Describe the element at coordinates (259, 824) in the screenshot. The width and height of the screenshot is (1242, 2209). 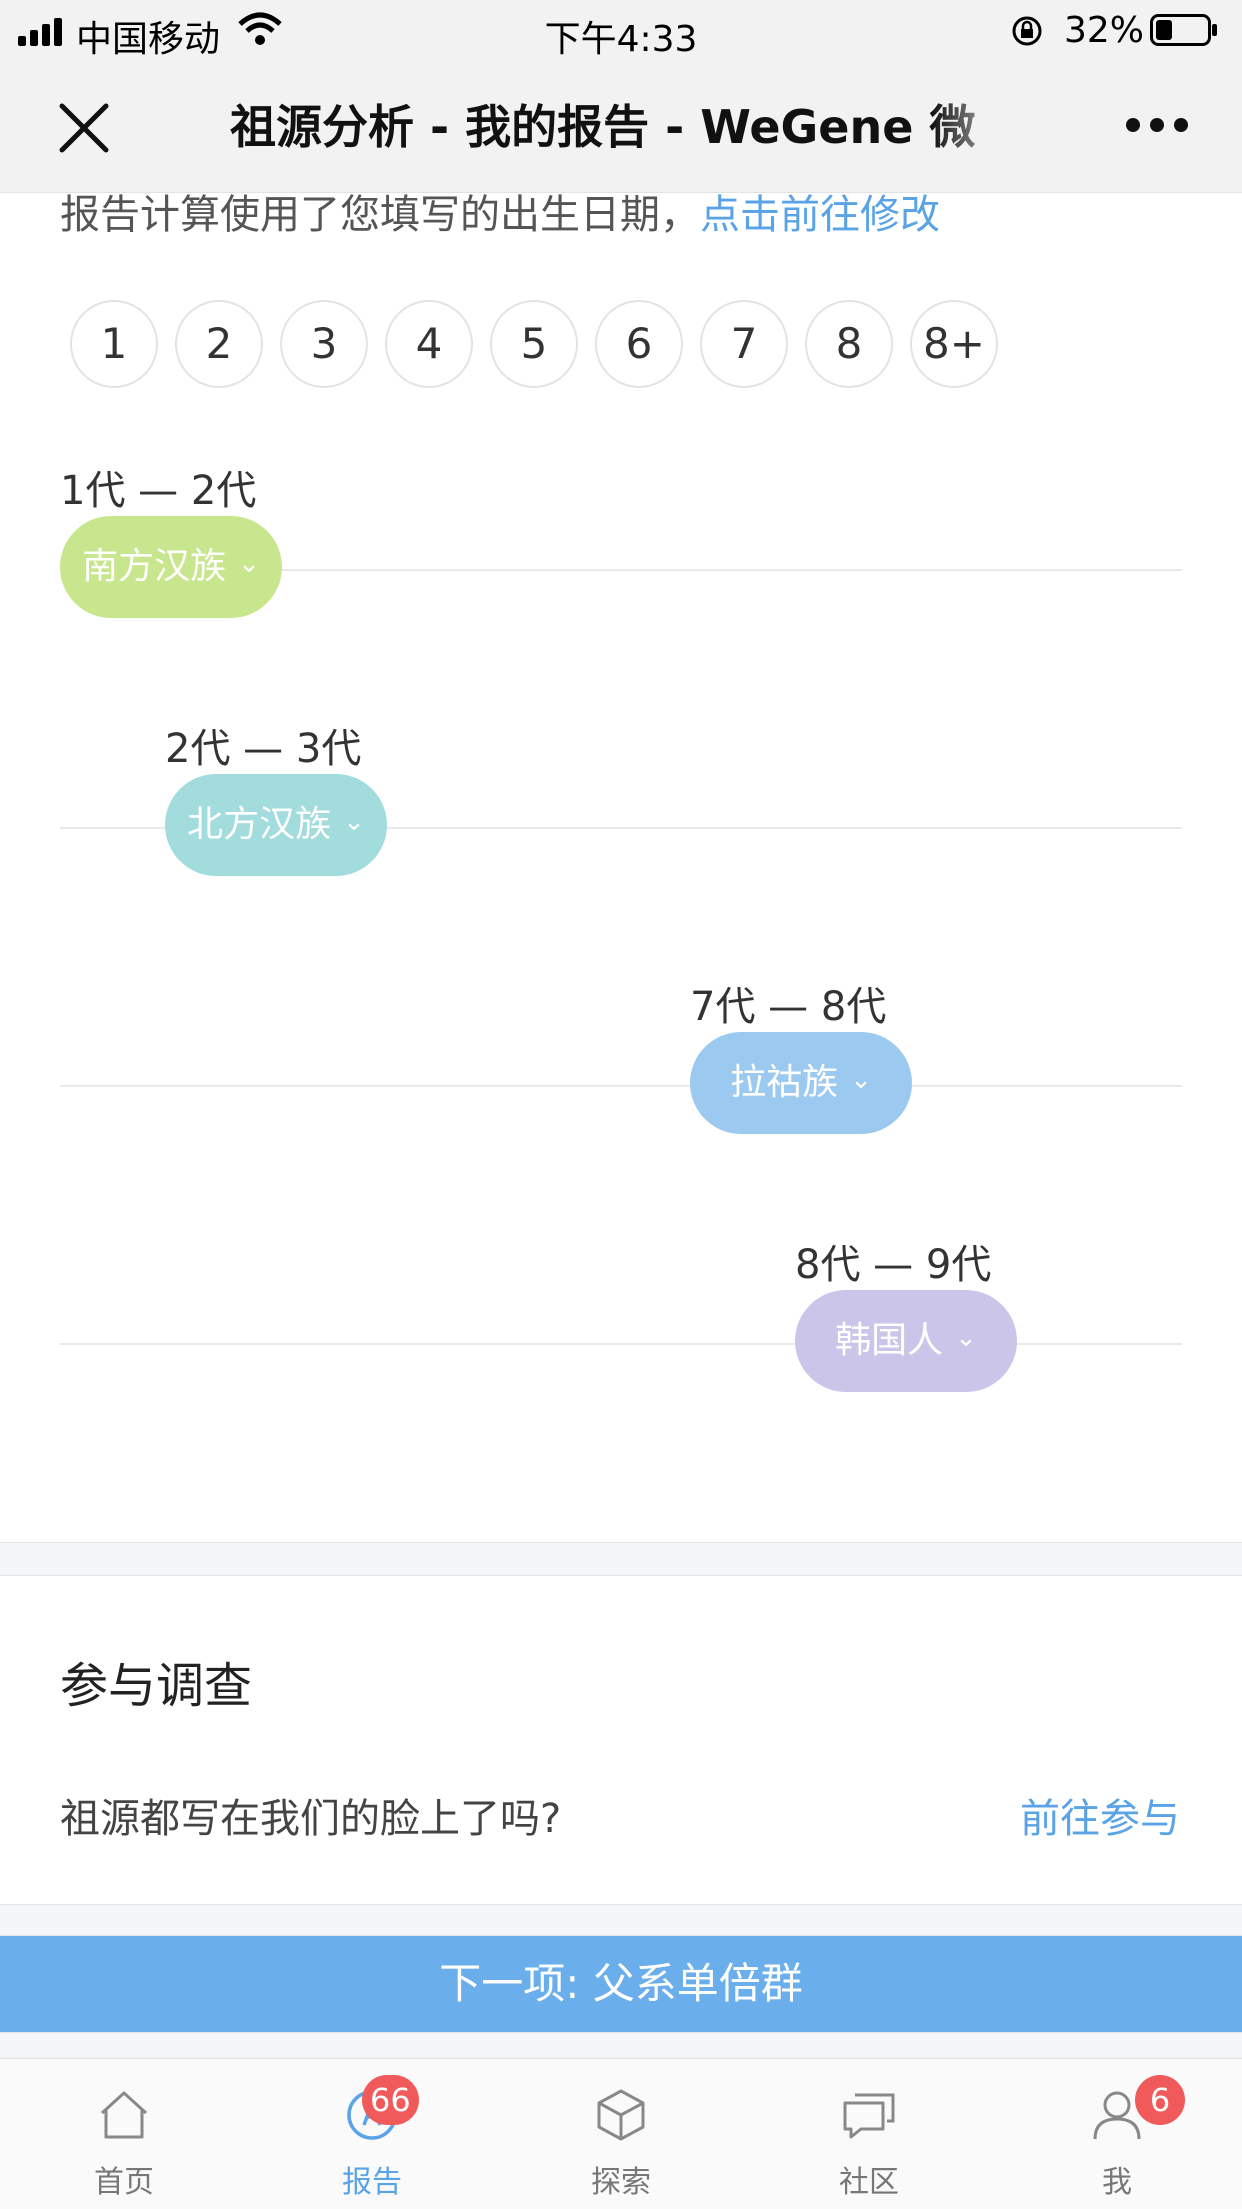
I see `ethnicity-label: 北方汉族` at that location.